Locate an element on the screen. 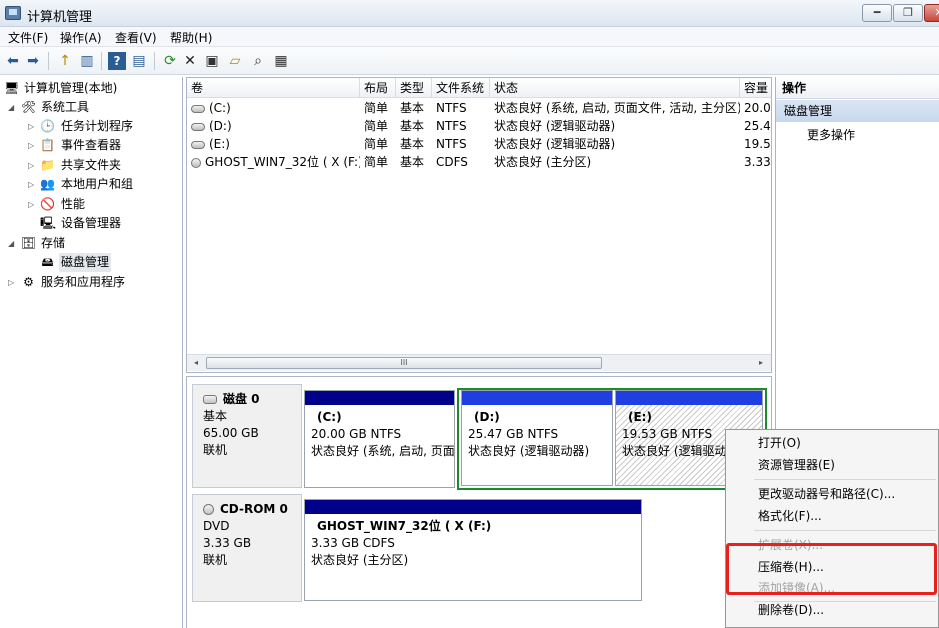 This screenshot has width=939, height=628. title-bar: 计算机管理 ━ ❐ ✕ is located at coordinates (469, 13).